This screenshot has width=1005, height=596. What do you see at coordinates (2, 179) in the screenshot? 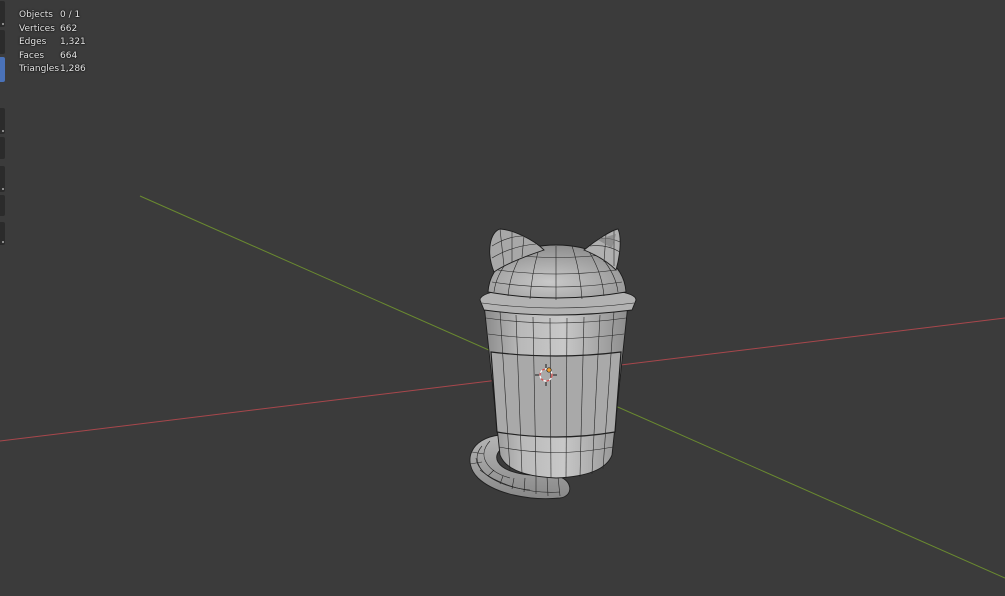
I see `tool-transform` at bounding box center [2, 179].